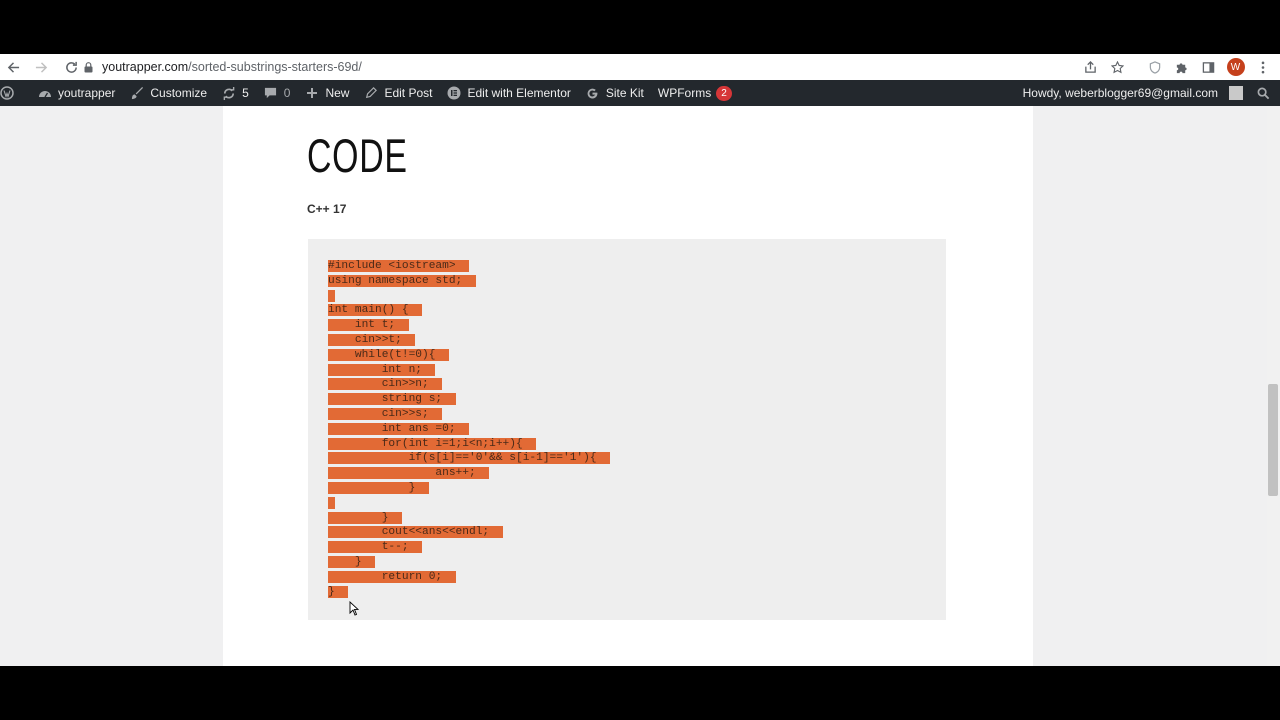  I want to click on kebab-menu-icon, so click(1262, 67).